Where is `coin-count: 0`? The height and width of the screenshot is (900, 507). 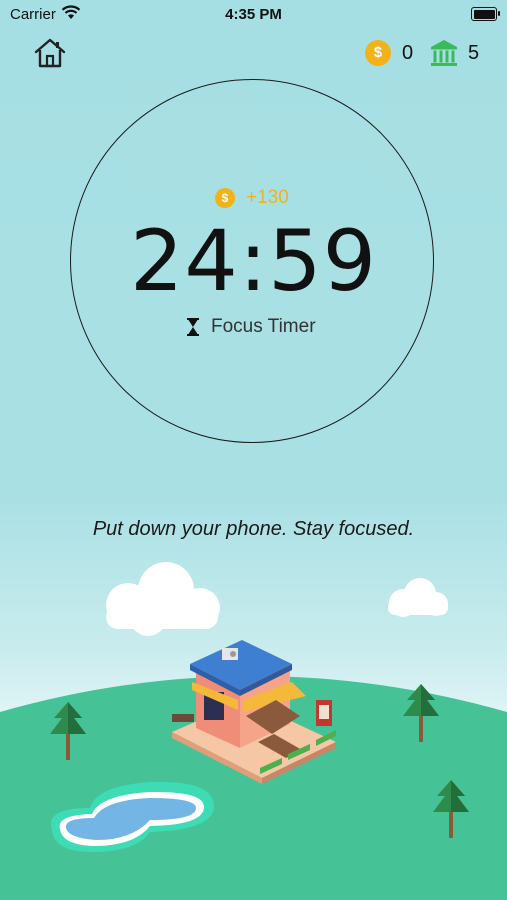
coin-count: 0 is located at coordinates (408, 53).